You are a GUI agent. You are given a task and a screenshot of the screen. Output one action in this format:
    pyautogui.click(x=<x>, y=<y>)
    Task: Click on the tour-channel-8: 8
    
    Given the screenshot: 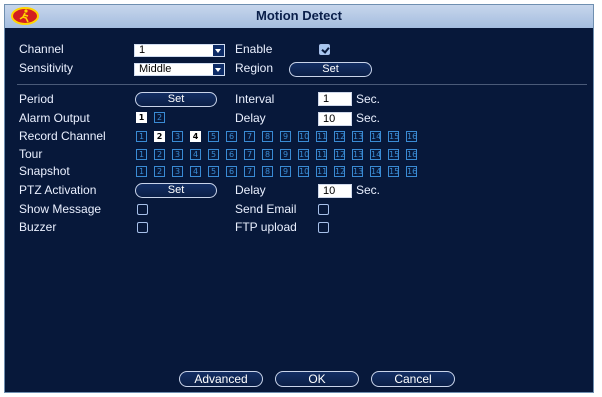 What is the action you would take?
    pyautogui.click(x=267, y=154)
    